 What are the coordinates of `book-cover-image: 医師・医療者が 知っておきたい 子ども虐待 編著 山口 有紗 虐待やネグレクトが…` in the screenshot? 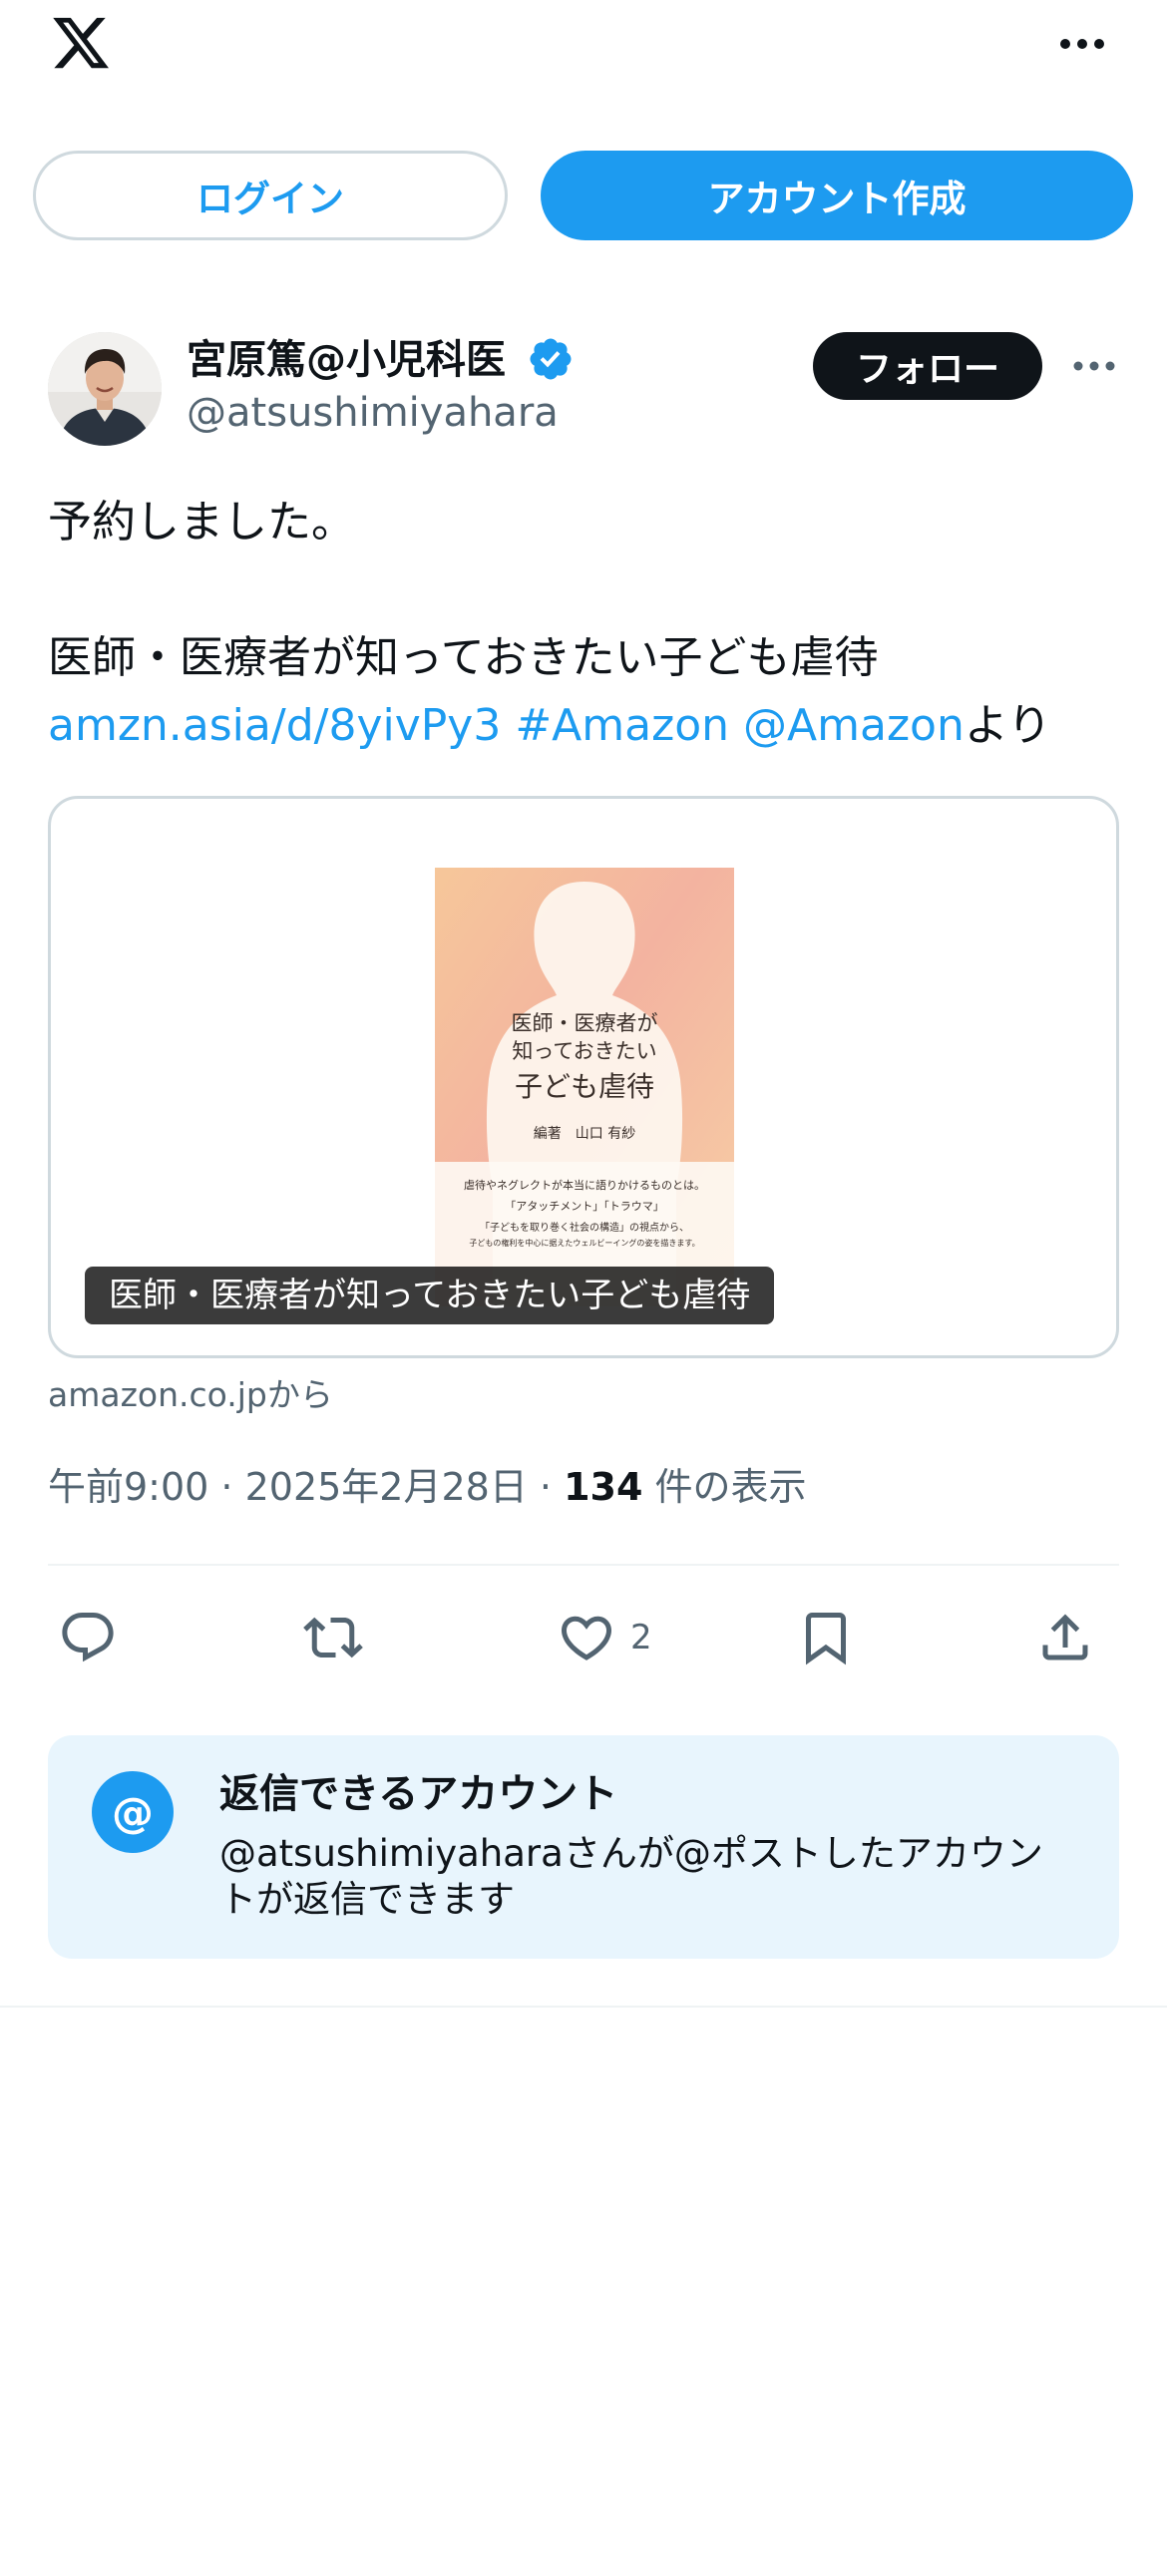 It's located at (584, 1087).